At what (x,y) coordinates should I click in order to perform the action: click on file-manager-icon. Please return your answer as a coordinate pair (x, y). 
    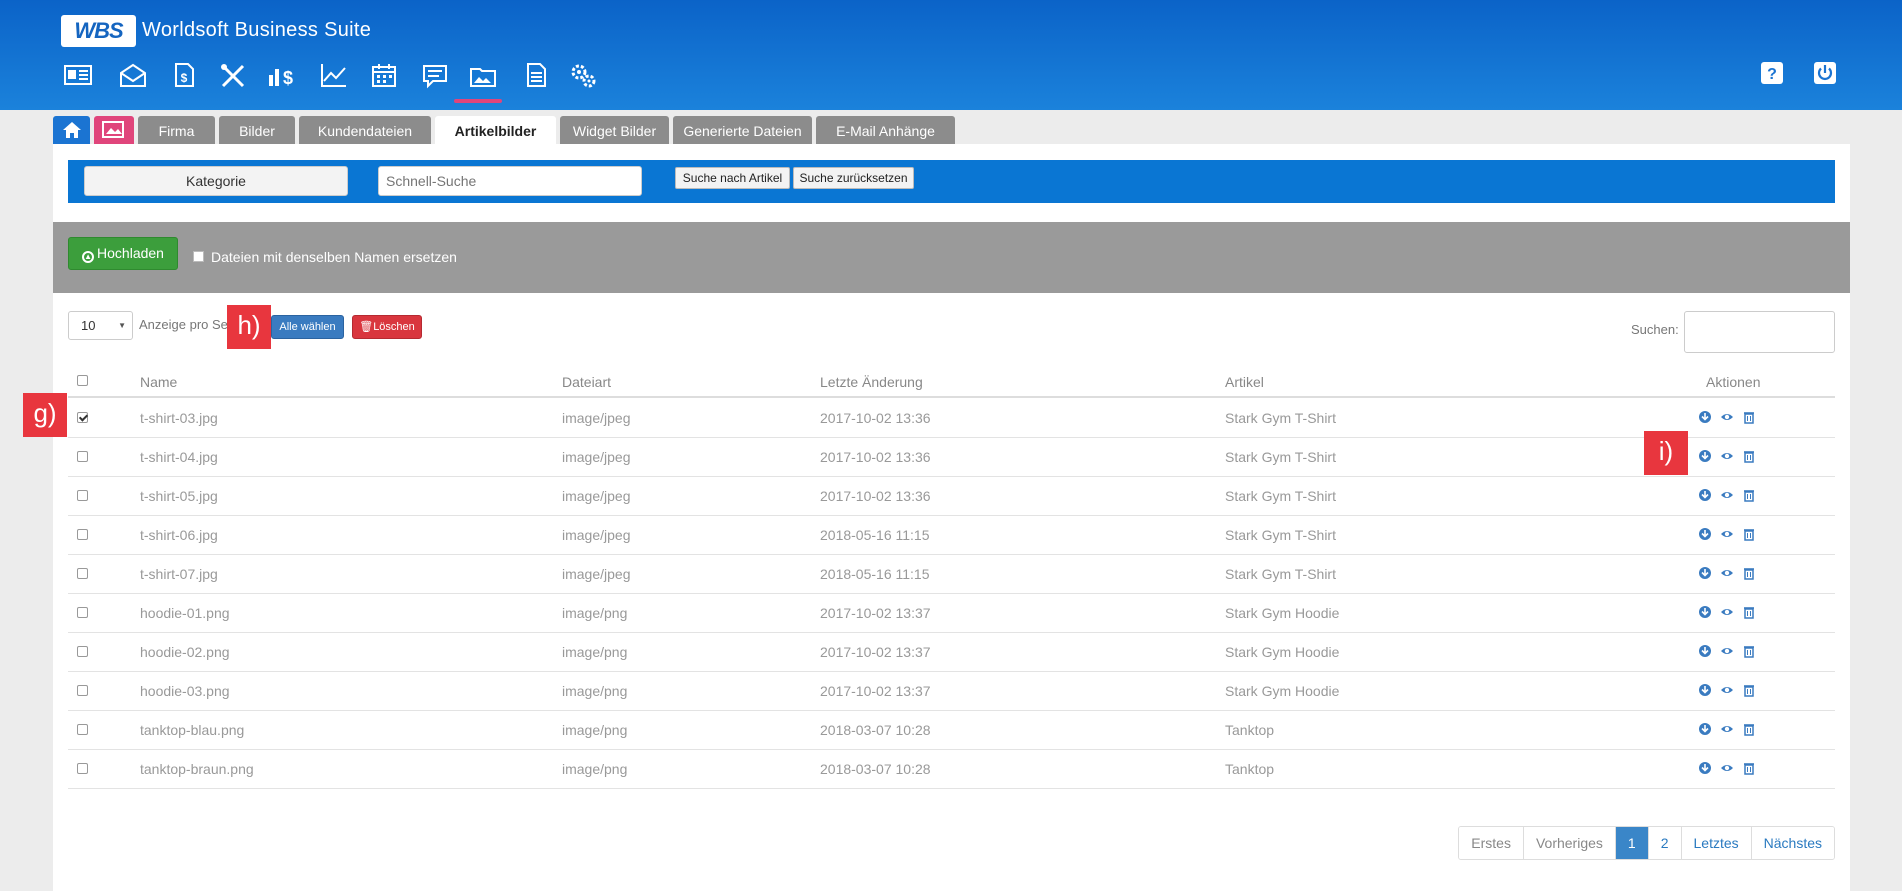
    Looking at the image, I should click on (113, 129).